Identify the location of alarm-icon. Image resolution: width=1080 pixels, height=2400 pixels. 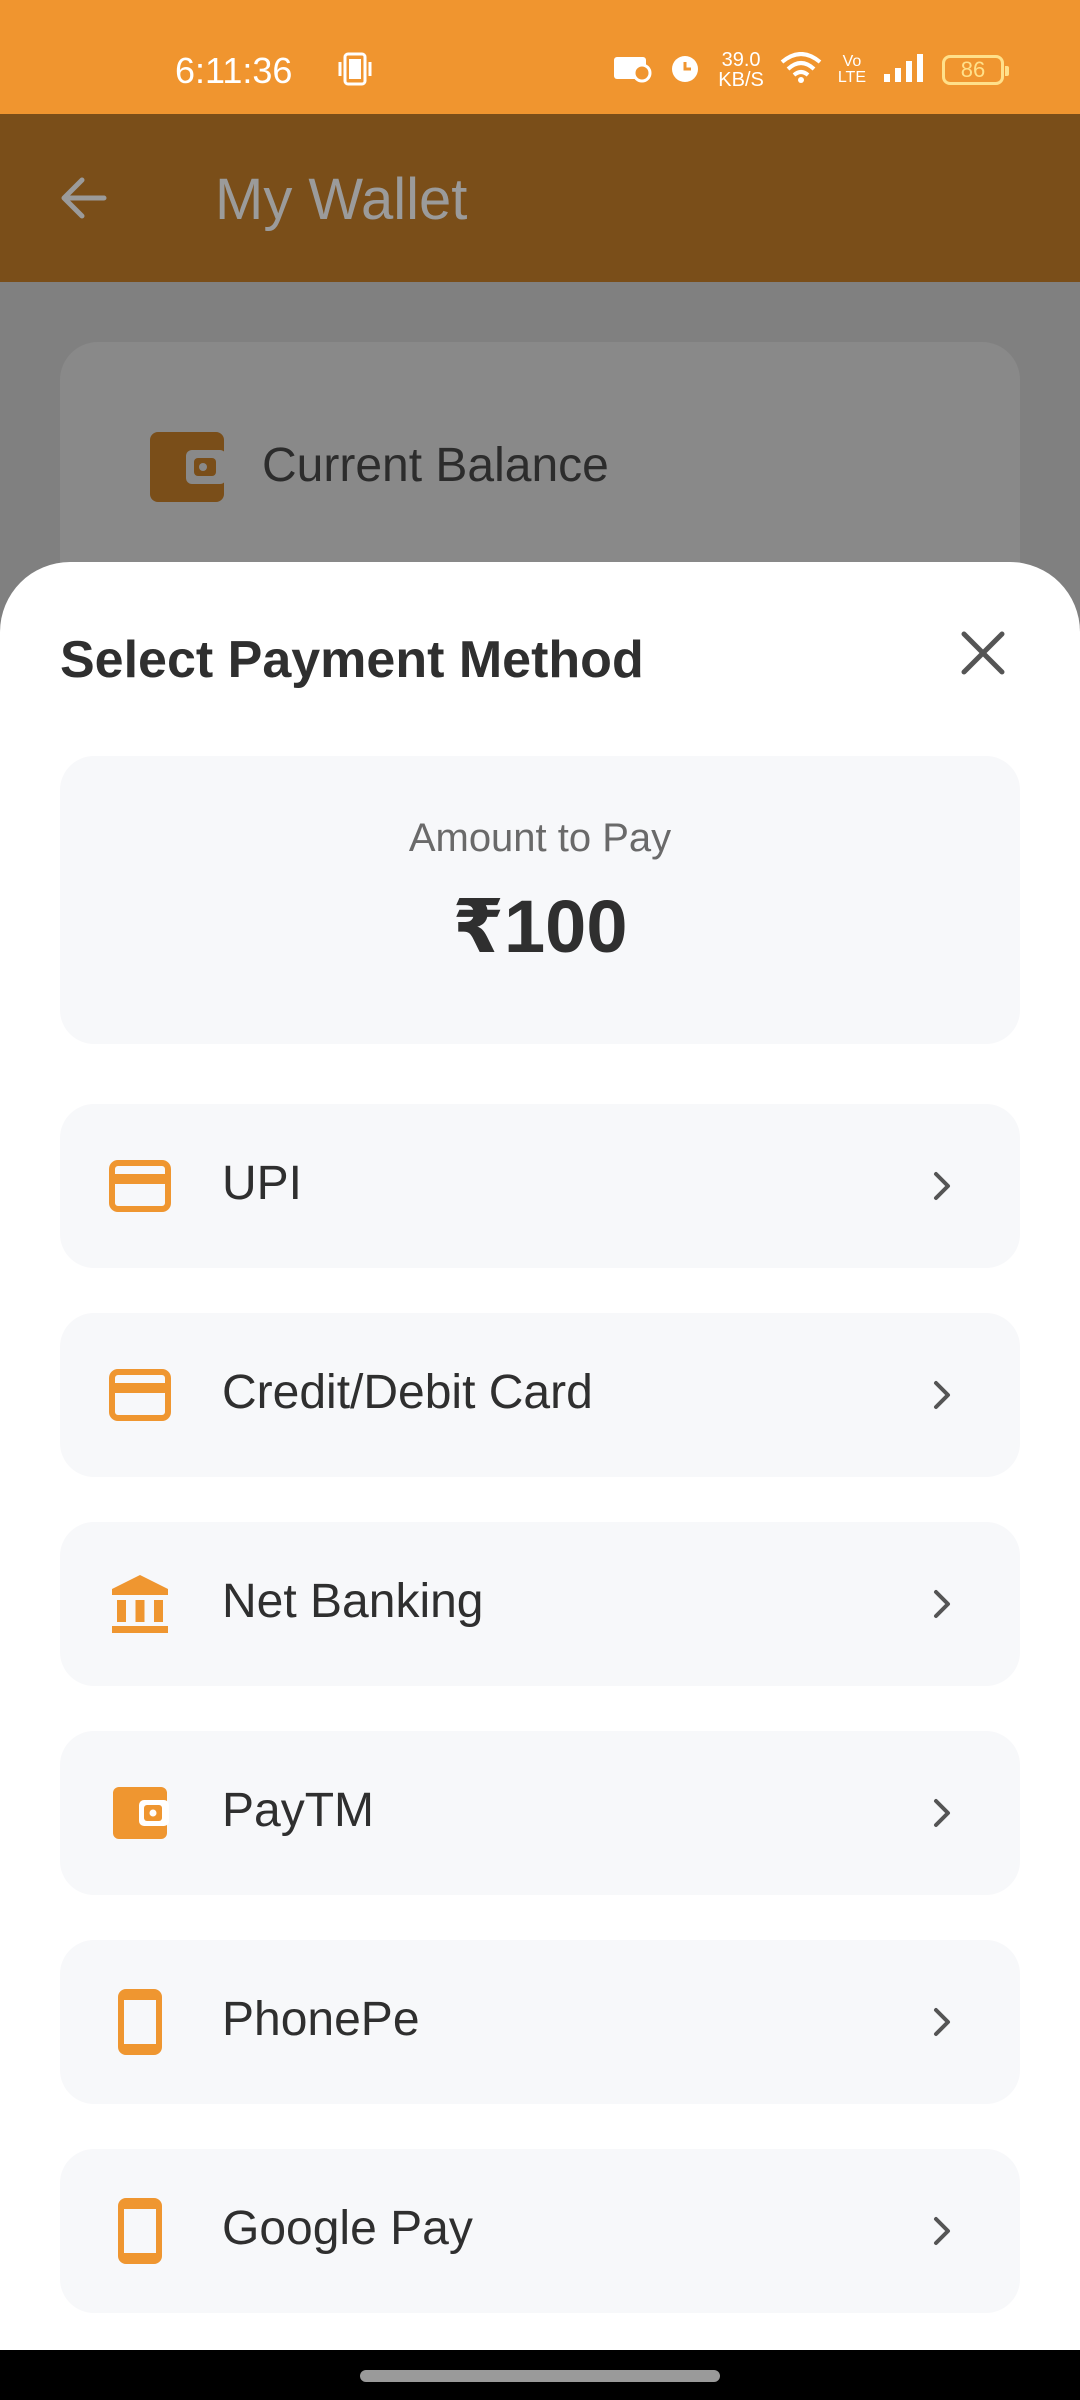
(685, 70).